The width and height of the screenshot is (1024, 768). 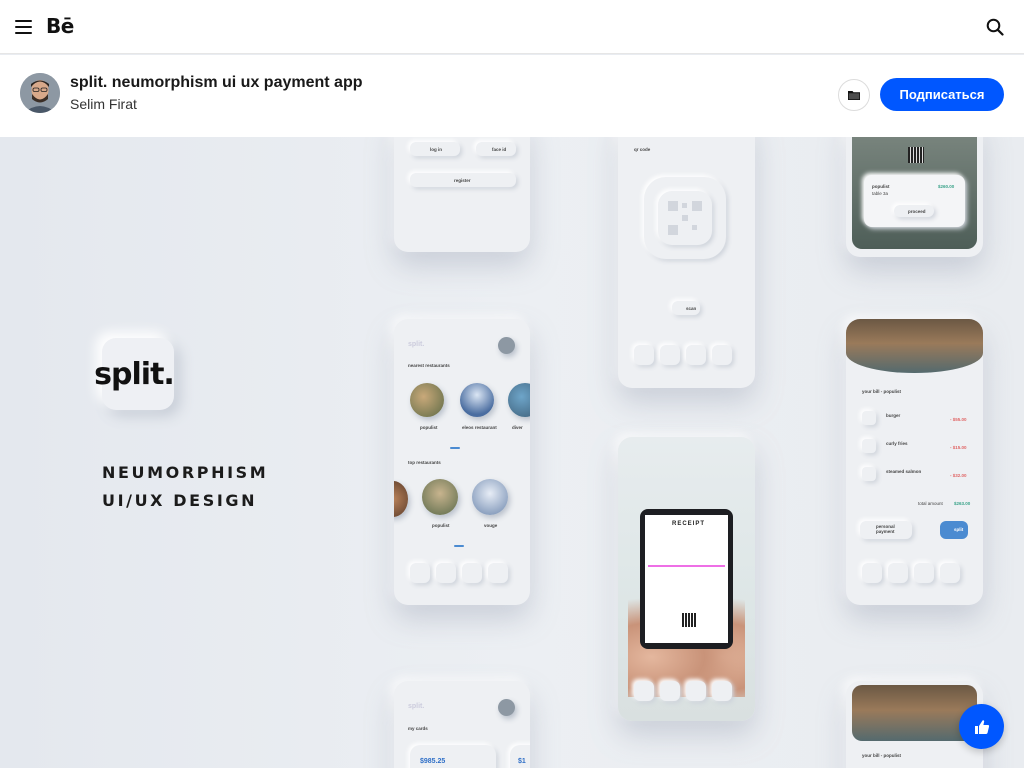 What do you see at coordinates (462, 724) in the screenshot?
I see `phone-cards: split. my cards $985.25 $1` at bounding box center [462, 724].